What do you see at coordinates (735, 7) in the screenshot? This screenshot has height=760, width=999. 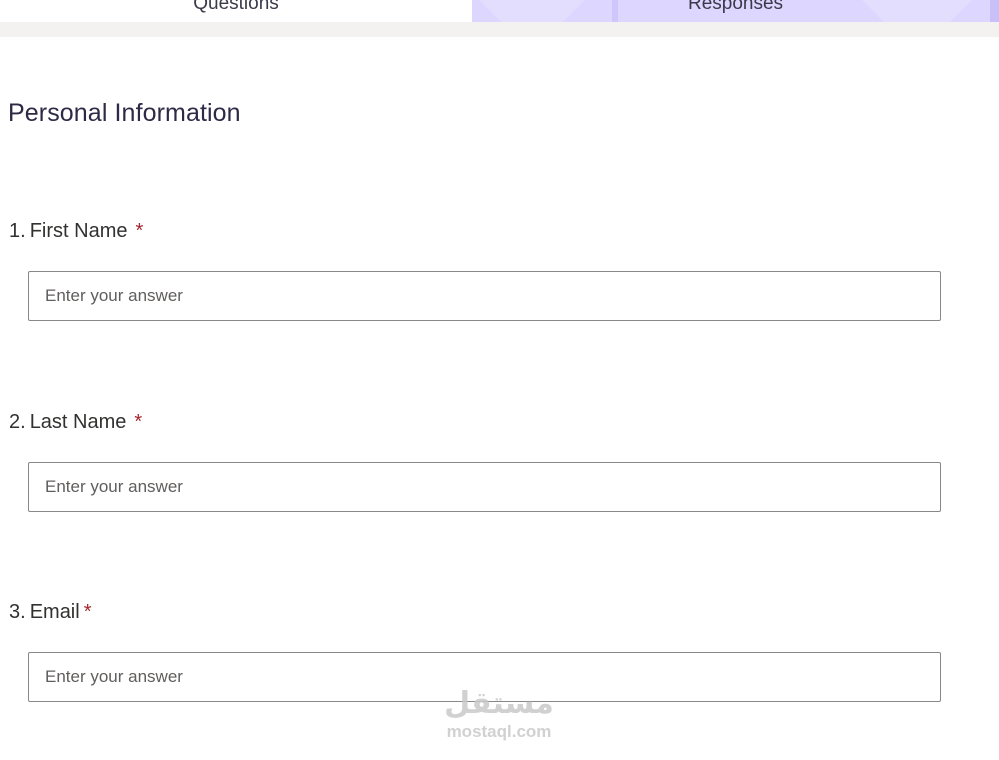 I see `tab-responses-label: Responses` at bounding box center [735, 7].